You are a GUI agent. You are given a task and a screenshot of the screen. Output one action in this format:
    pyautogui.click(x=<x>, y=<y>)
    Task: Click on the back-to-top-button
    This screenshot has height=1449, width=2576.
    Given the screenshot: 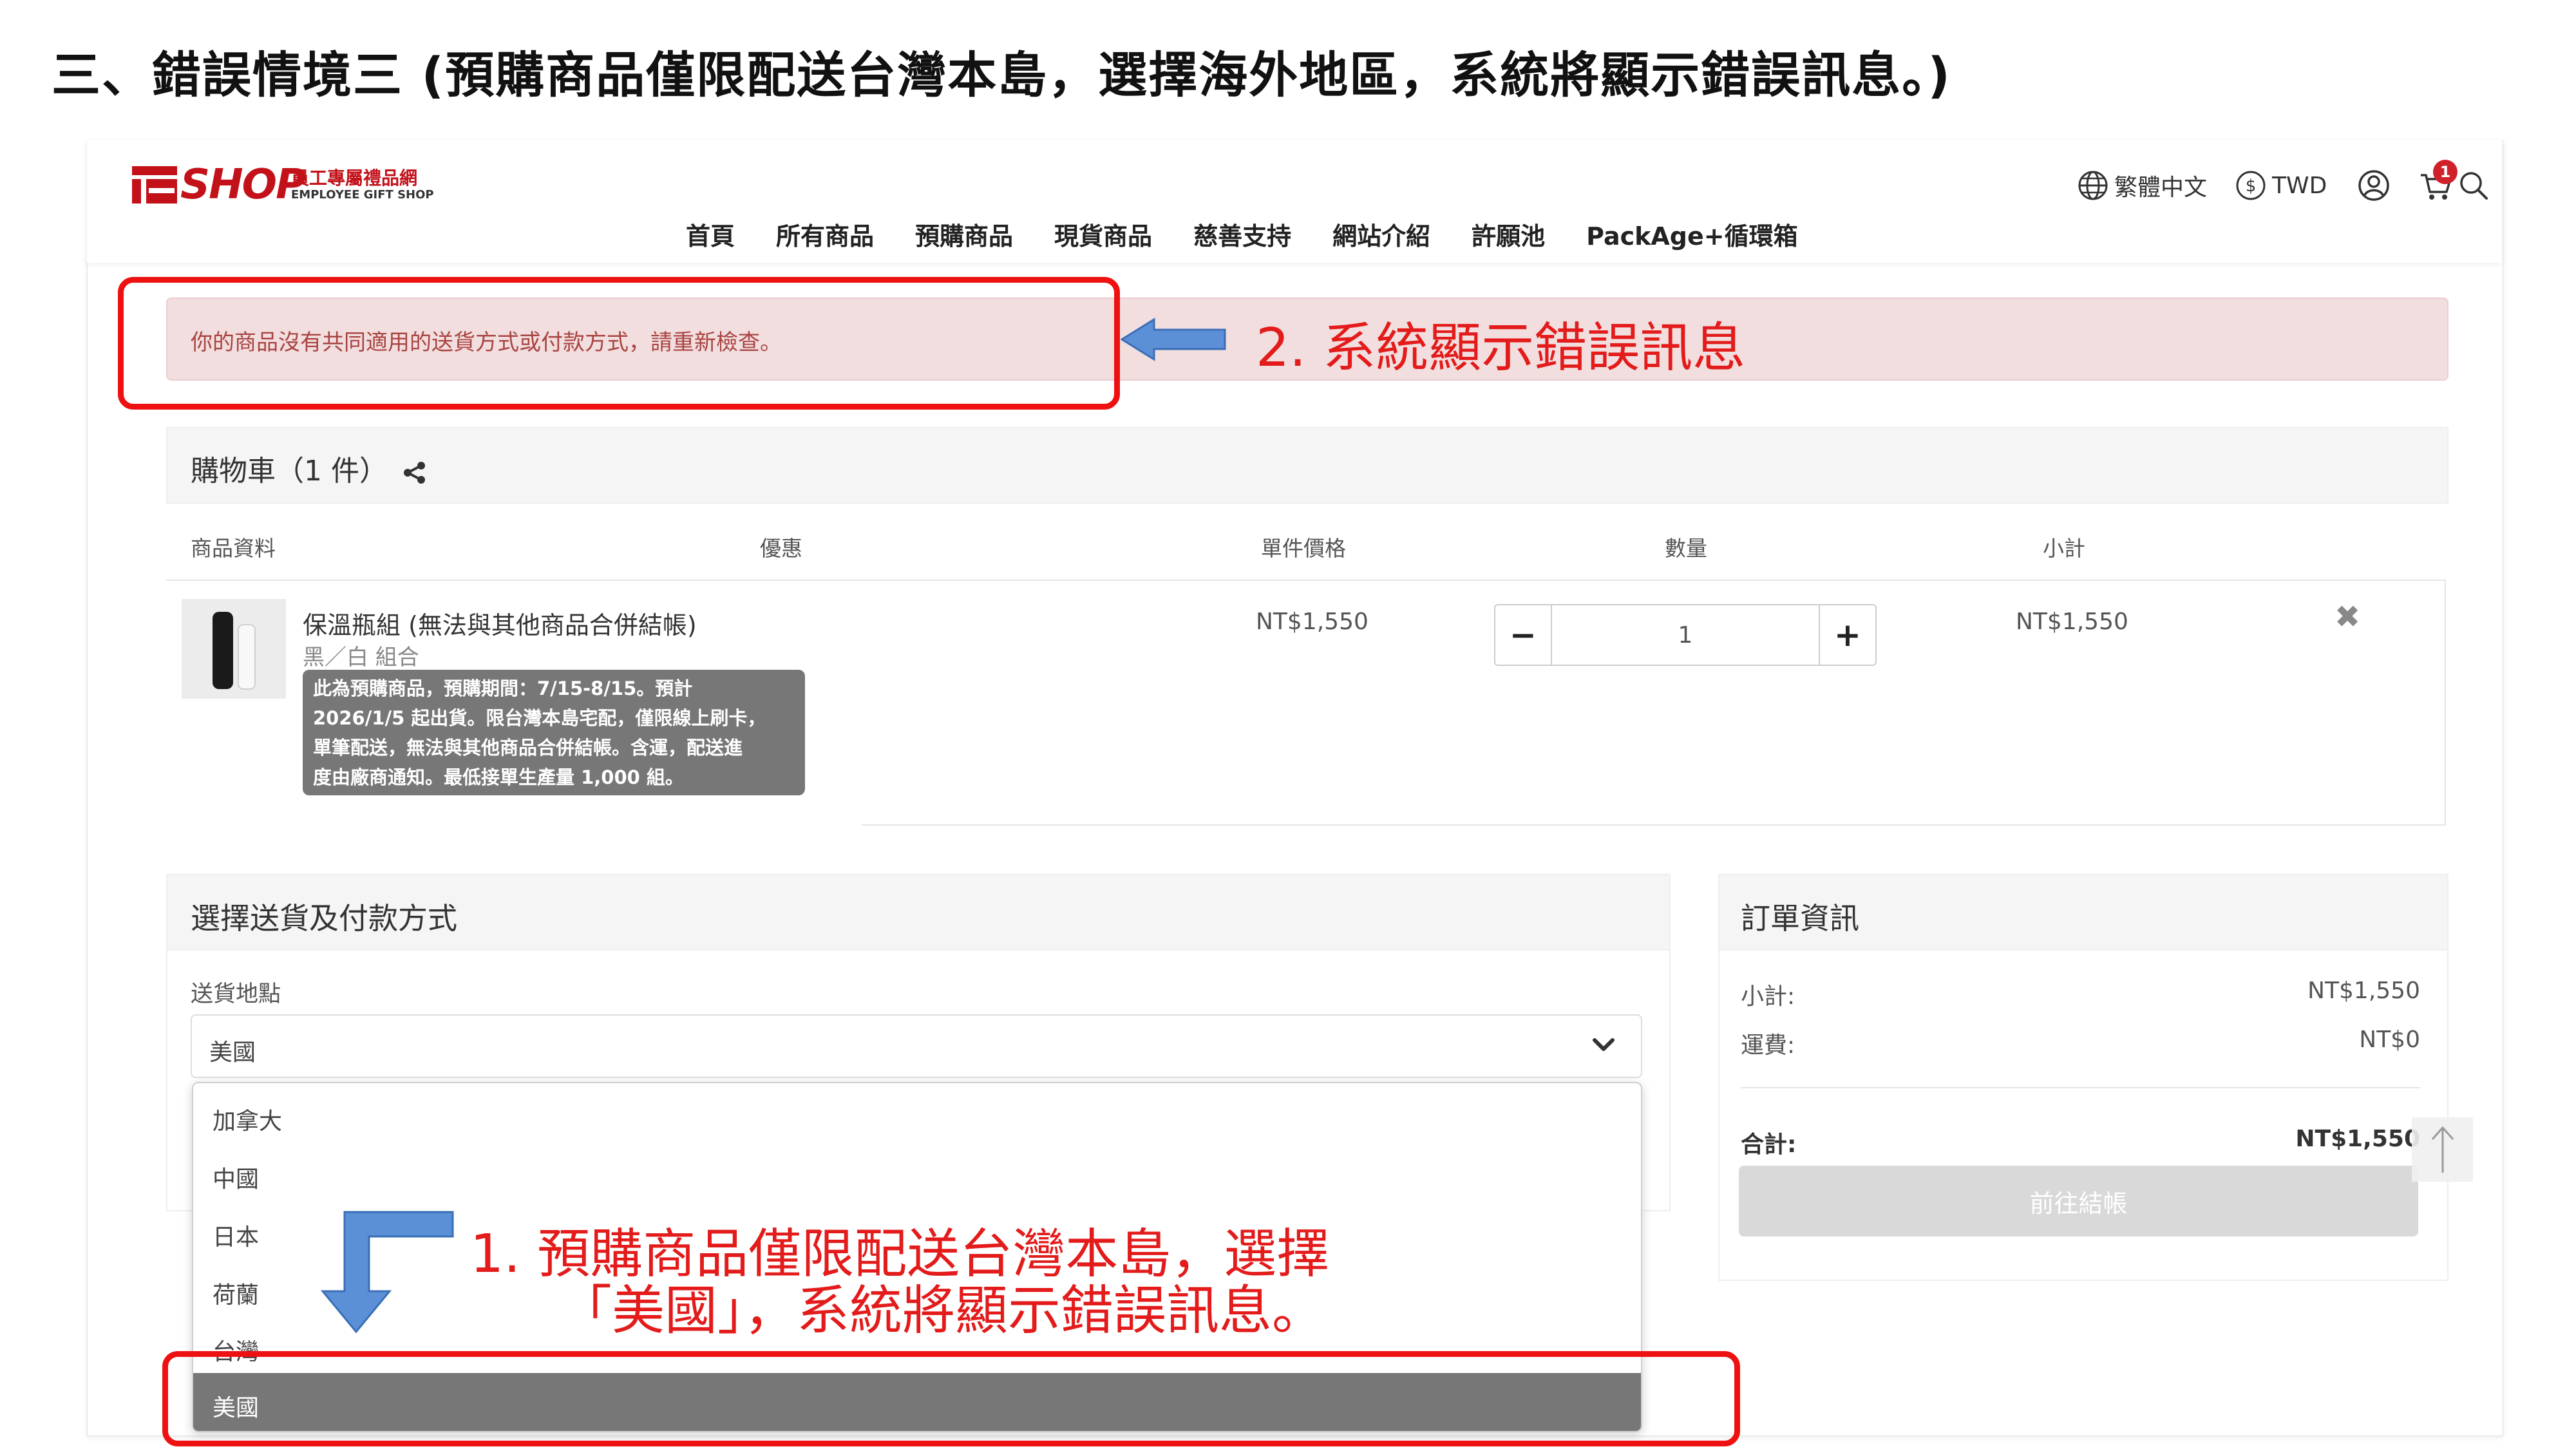 What is the action you would take?
    pyautogui.click(x=2442, y=1149)
    